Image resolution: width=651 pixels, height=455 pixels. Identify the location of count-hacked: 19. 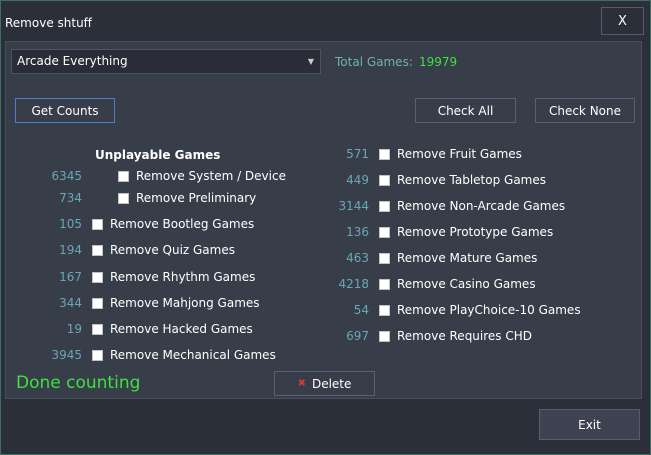
(74, 329).